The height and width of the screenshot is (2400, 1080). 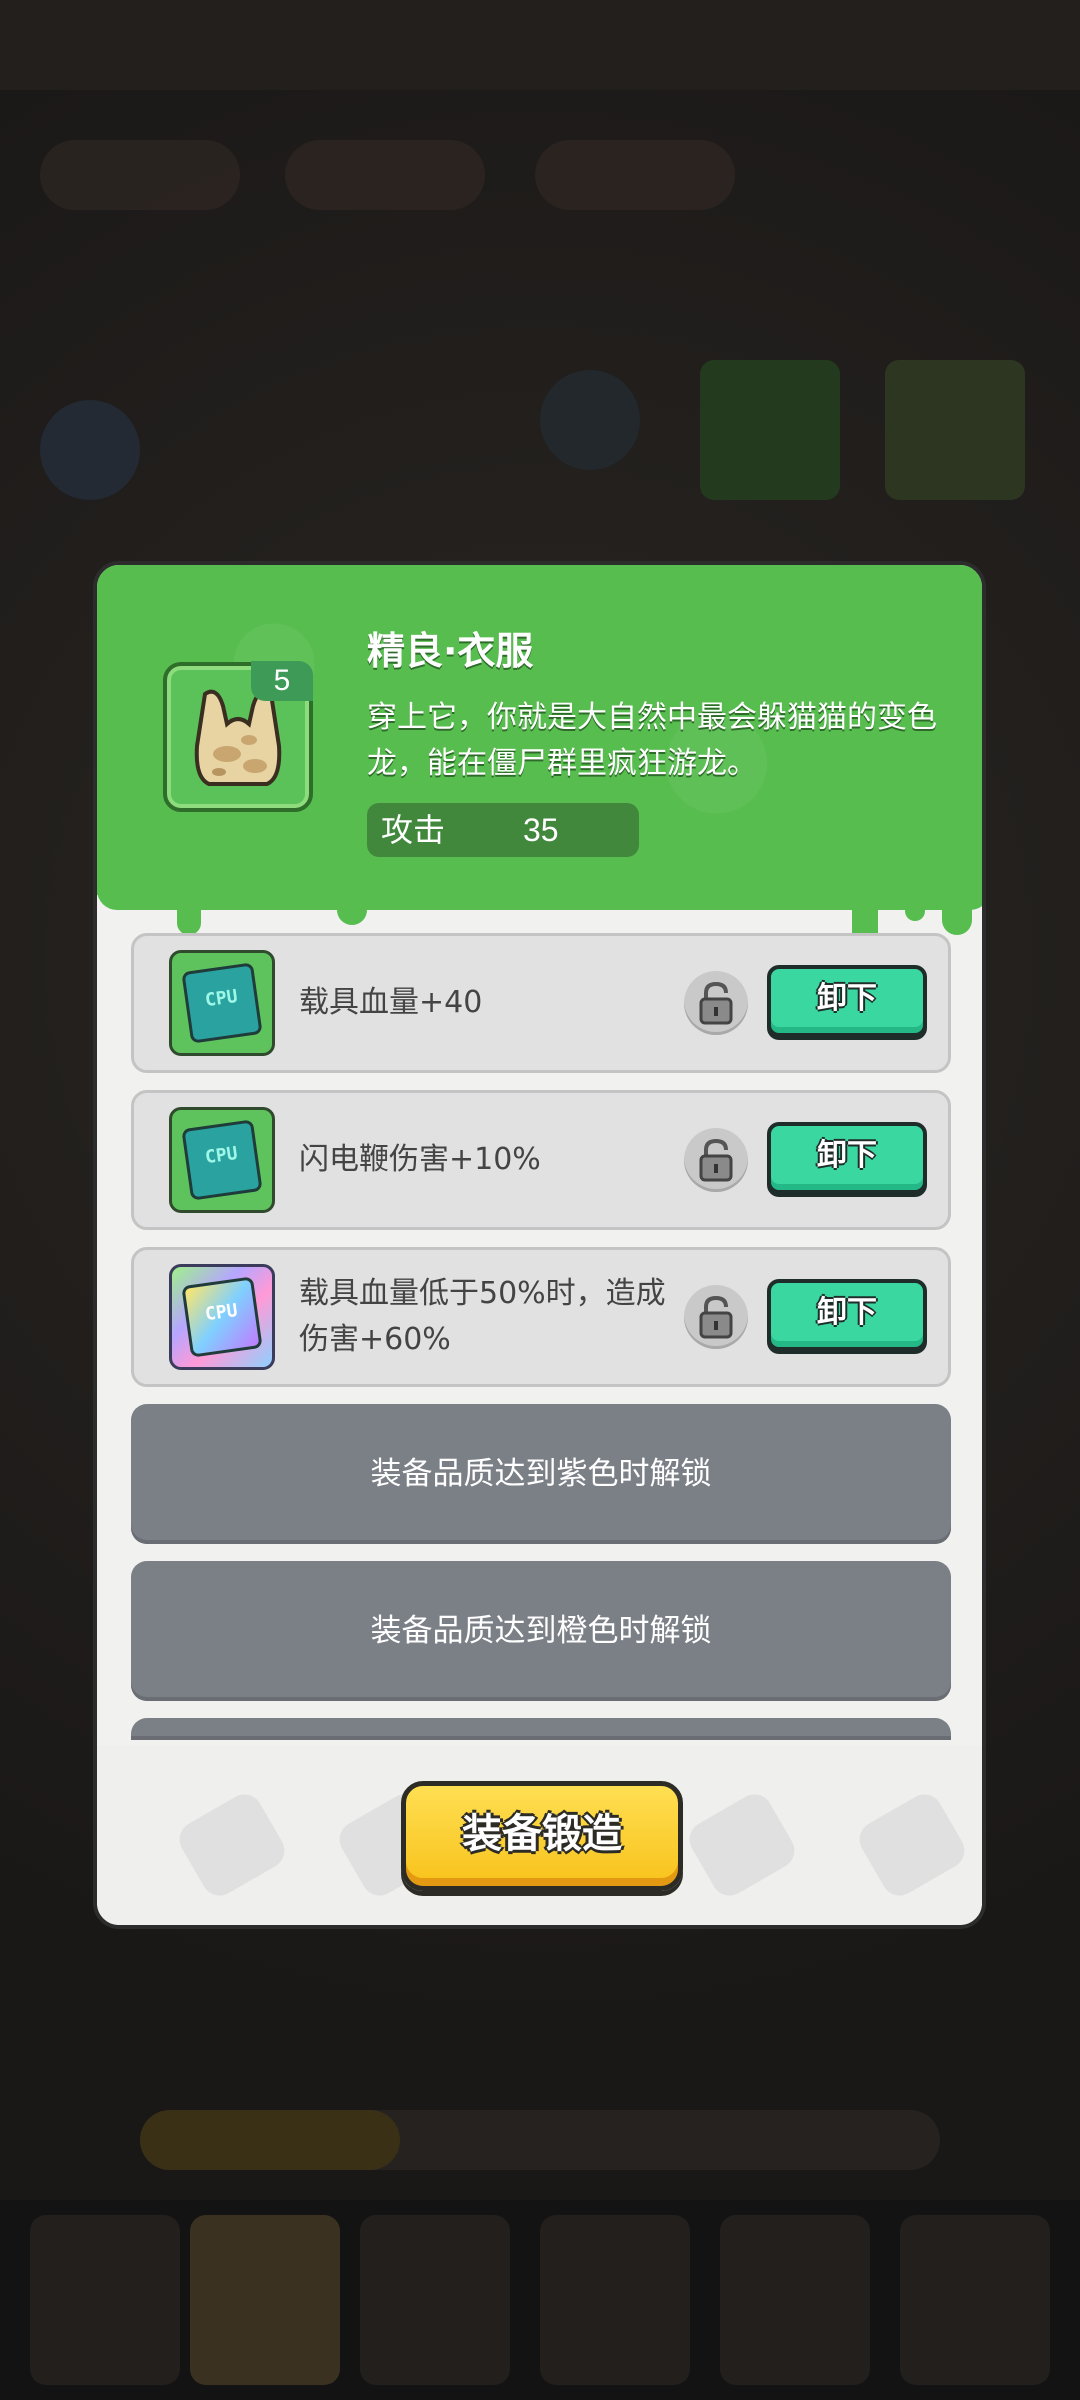 What do you see at coordinates (385, 175) in the screenshot?
I see `background-hud-center` at bounding box center [385, 175].